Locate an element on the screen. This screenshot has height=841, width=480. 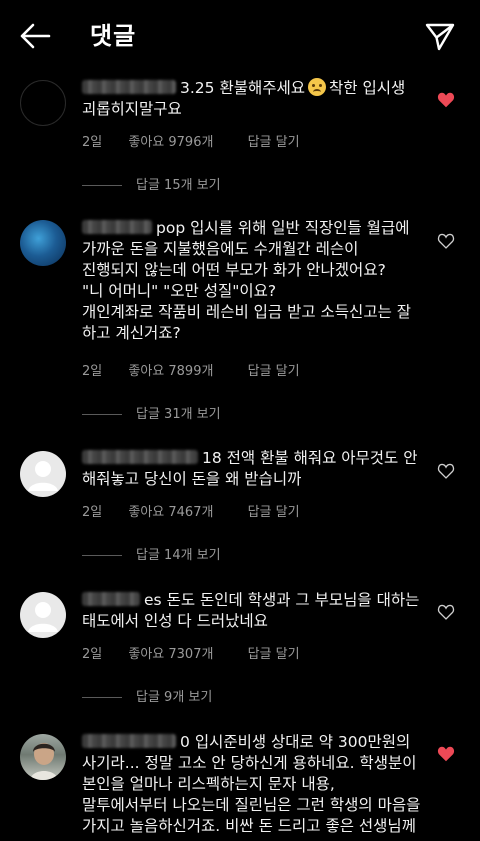
header: 댓글 is located at coordinates (240, 36).